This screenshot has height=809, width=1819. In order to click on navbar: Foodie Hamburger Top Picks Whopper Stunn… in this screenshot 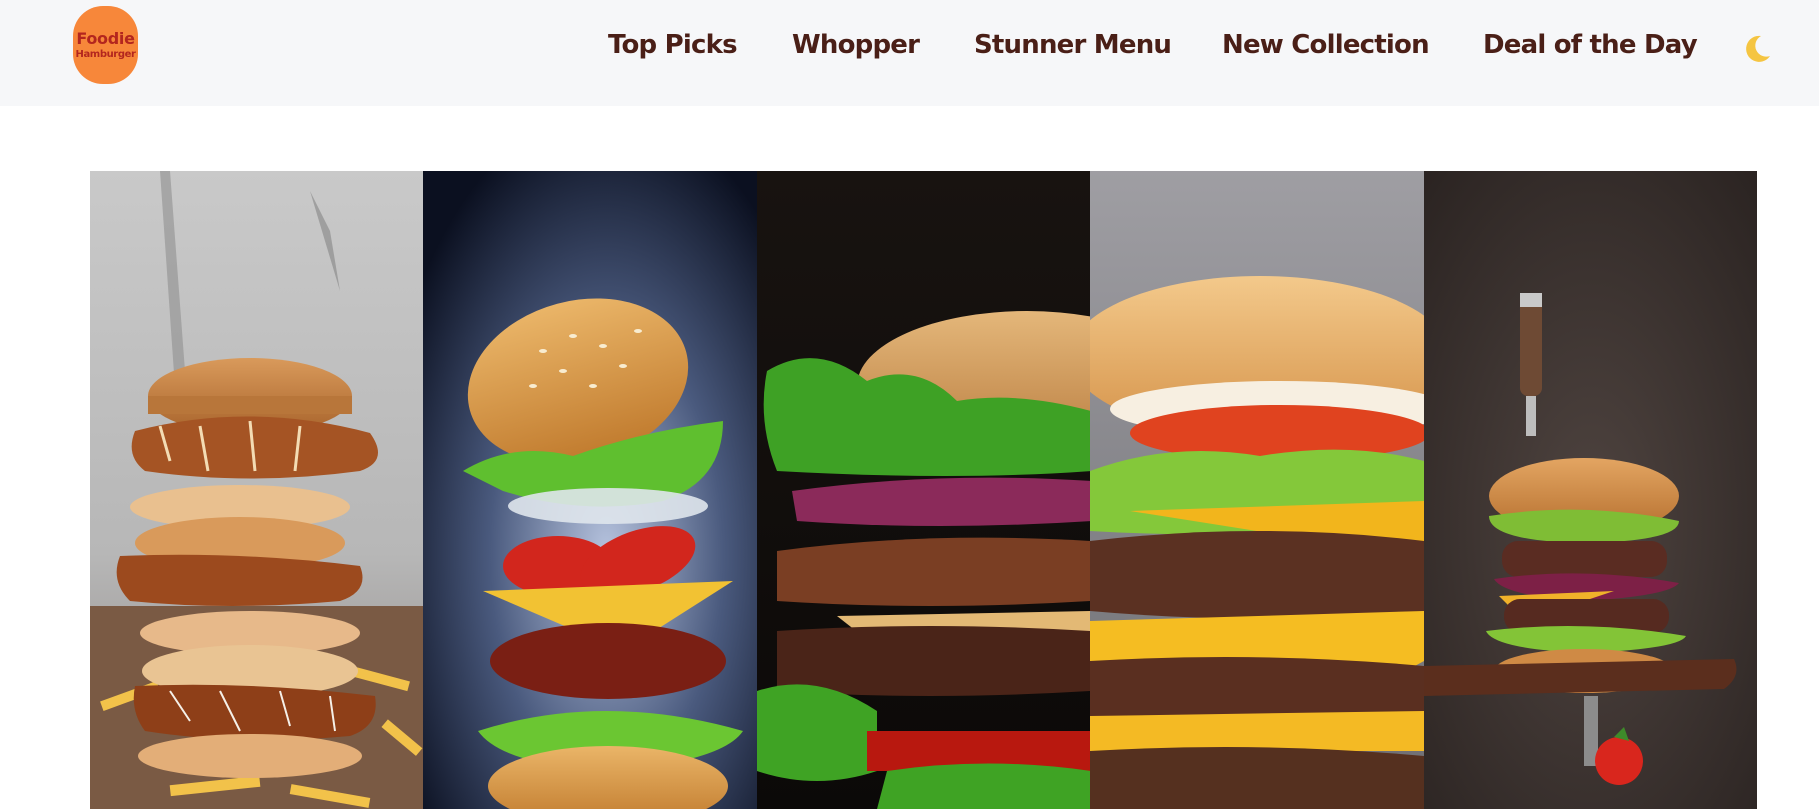, I will do `click(909, 53)`.